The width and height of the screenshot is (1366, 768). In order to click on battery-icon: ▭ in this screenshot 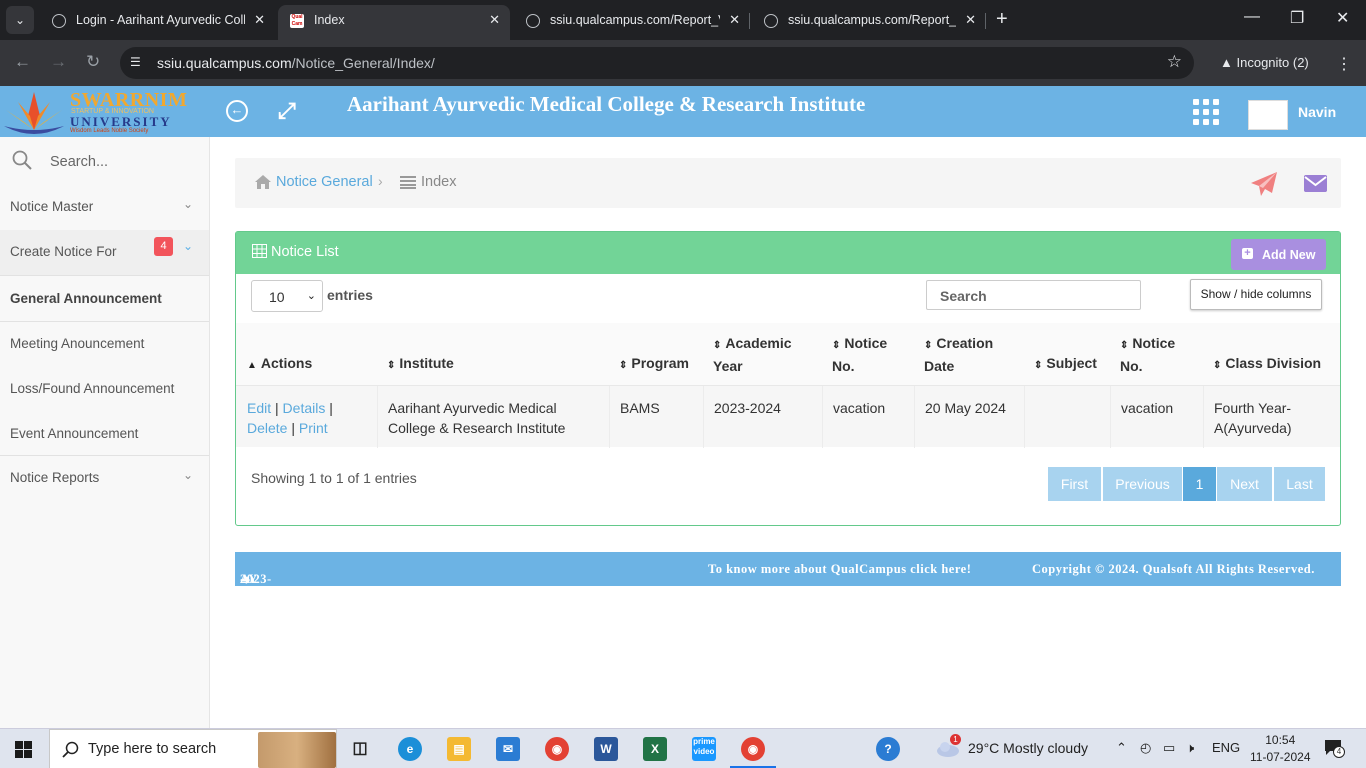, I will do `click(1169, 748)`.